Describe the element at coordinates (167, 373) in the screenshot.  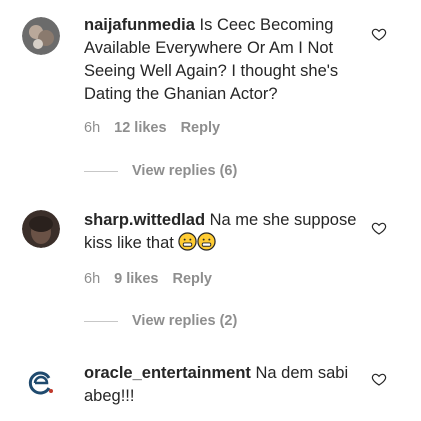
I see `username: oracle_entertainment` at that location.